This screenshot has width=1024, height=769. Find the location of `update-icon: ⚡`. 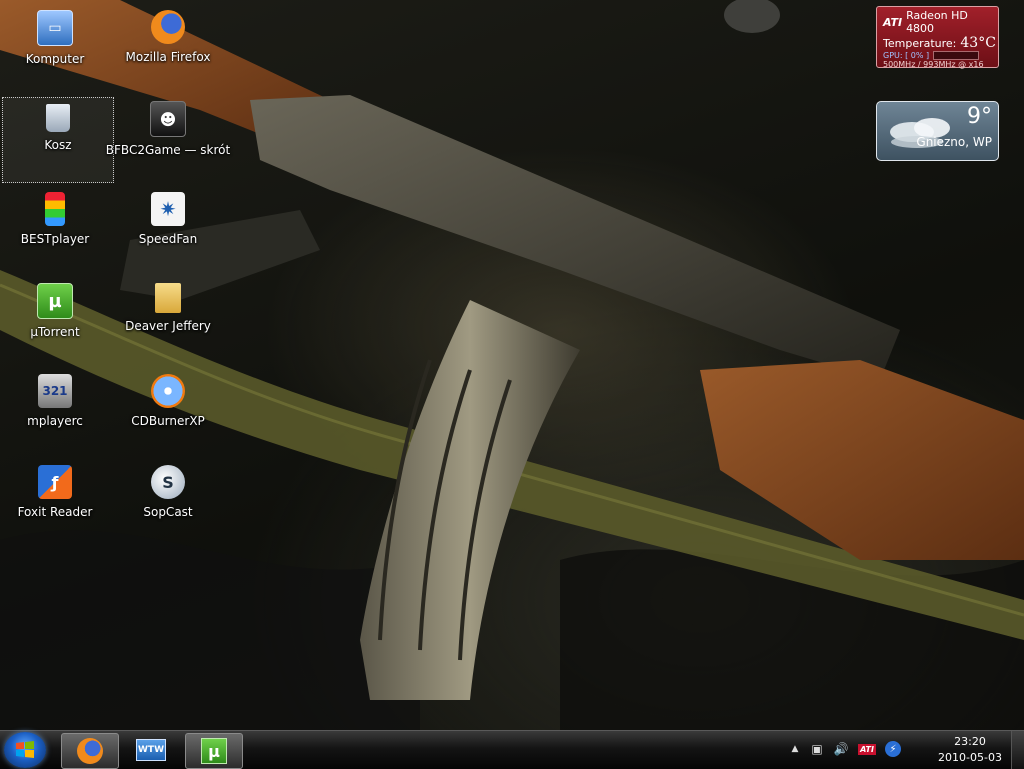

update-icon: ⚡ is located at coordinates (893, 749).